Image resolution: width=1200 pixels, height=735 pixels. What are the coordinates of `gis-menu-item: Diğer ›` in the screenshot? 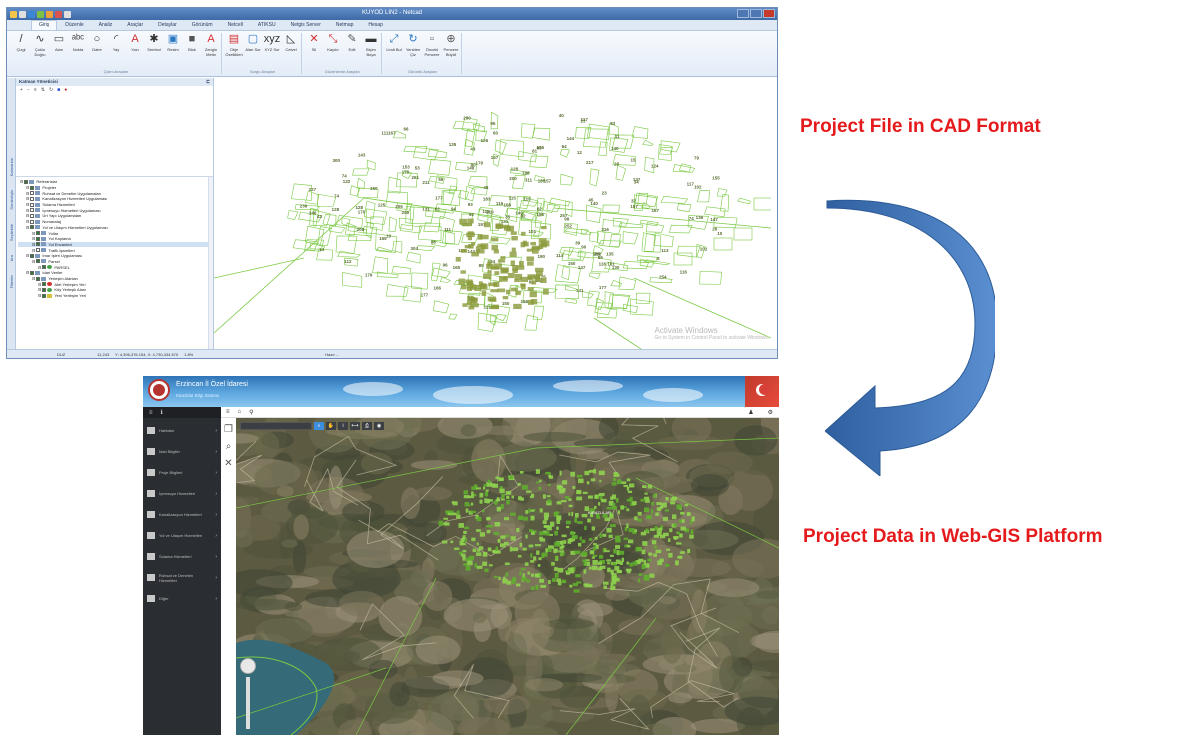 It's located at (182, 598).